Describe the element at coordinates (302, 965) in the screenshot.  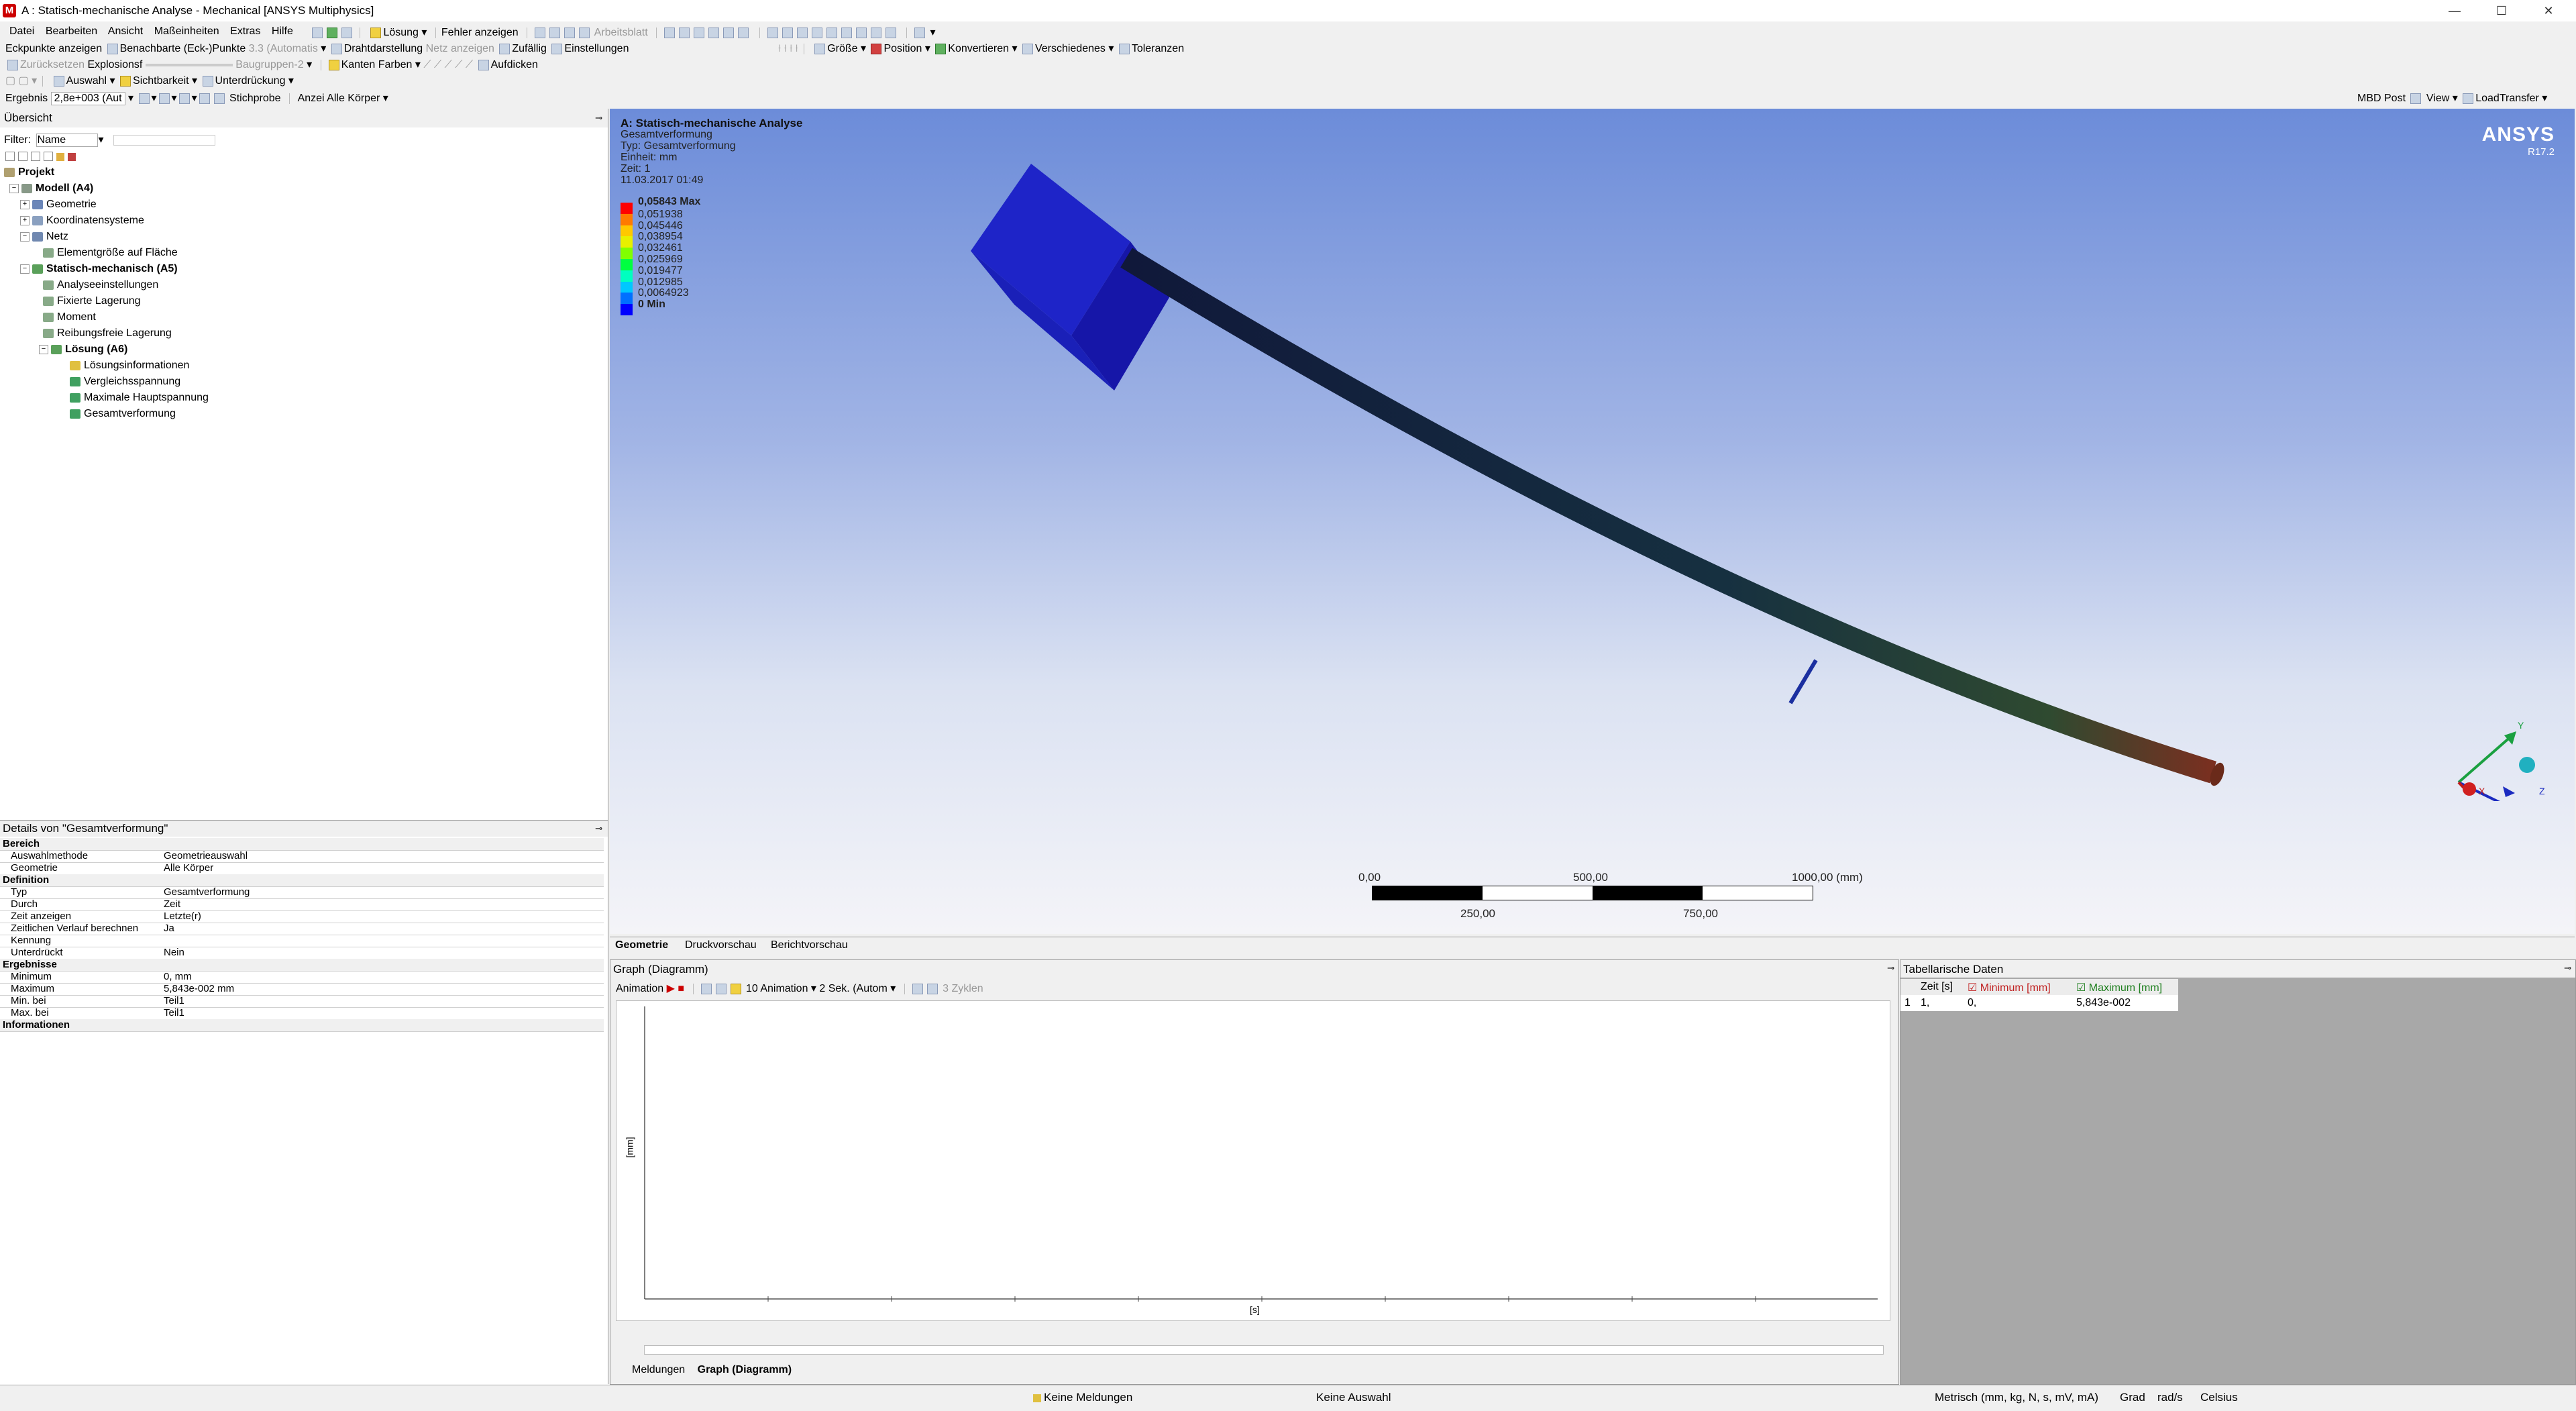
I see `details-group: Ergebnisse` at that location.